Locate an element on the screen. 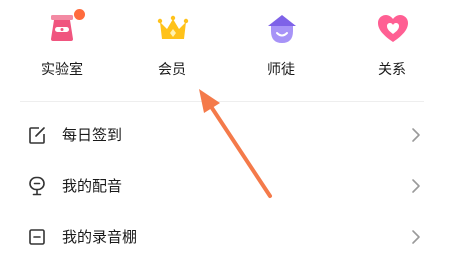 Image resolution: width=450 pixels, height=261 pixels. microphone-icon is located at coordinates (37, 186).